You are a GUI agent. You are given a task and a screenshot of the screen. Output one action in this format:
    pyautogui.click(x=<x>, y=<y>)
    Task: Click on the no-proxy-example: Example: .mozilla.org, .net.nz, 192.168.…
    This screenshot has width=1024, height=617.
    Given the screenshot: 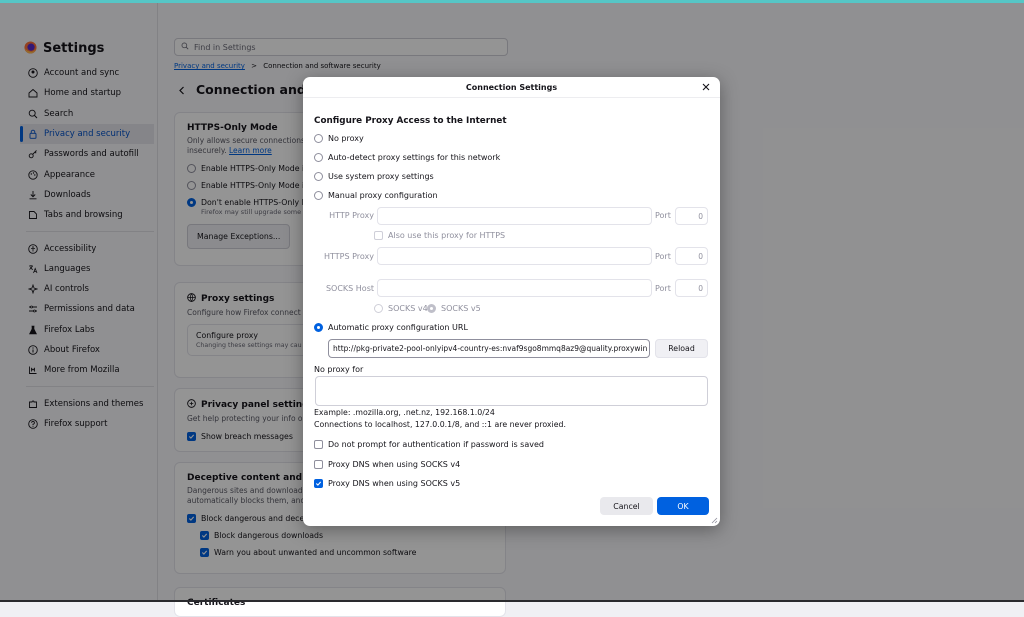 What is the action you would take?
    pyautogui.click(x=404, y=412)
    